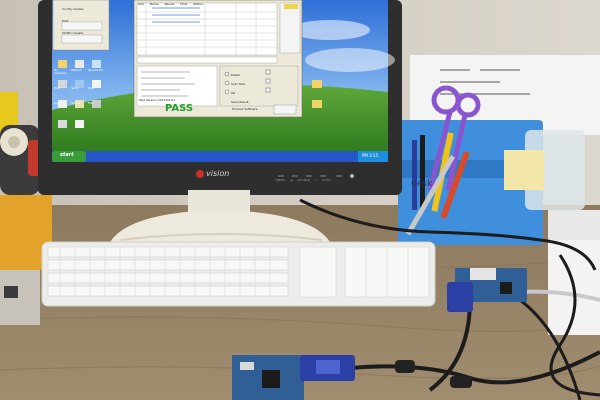 This screenshot has width=600, height=400. I want to click on app-options: Detail Auto Test SD Save Result, so click(240, 89).